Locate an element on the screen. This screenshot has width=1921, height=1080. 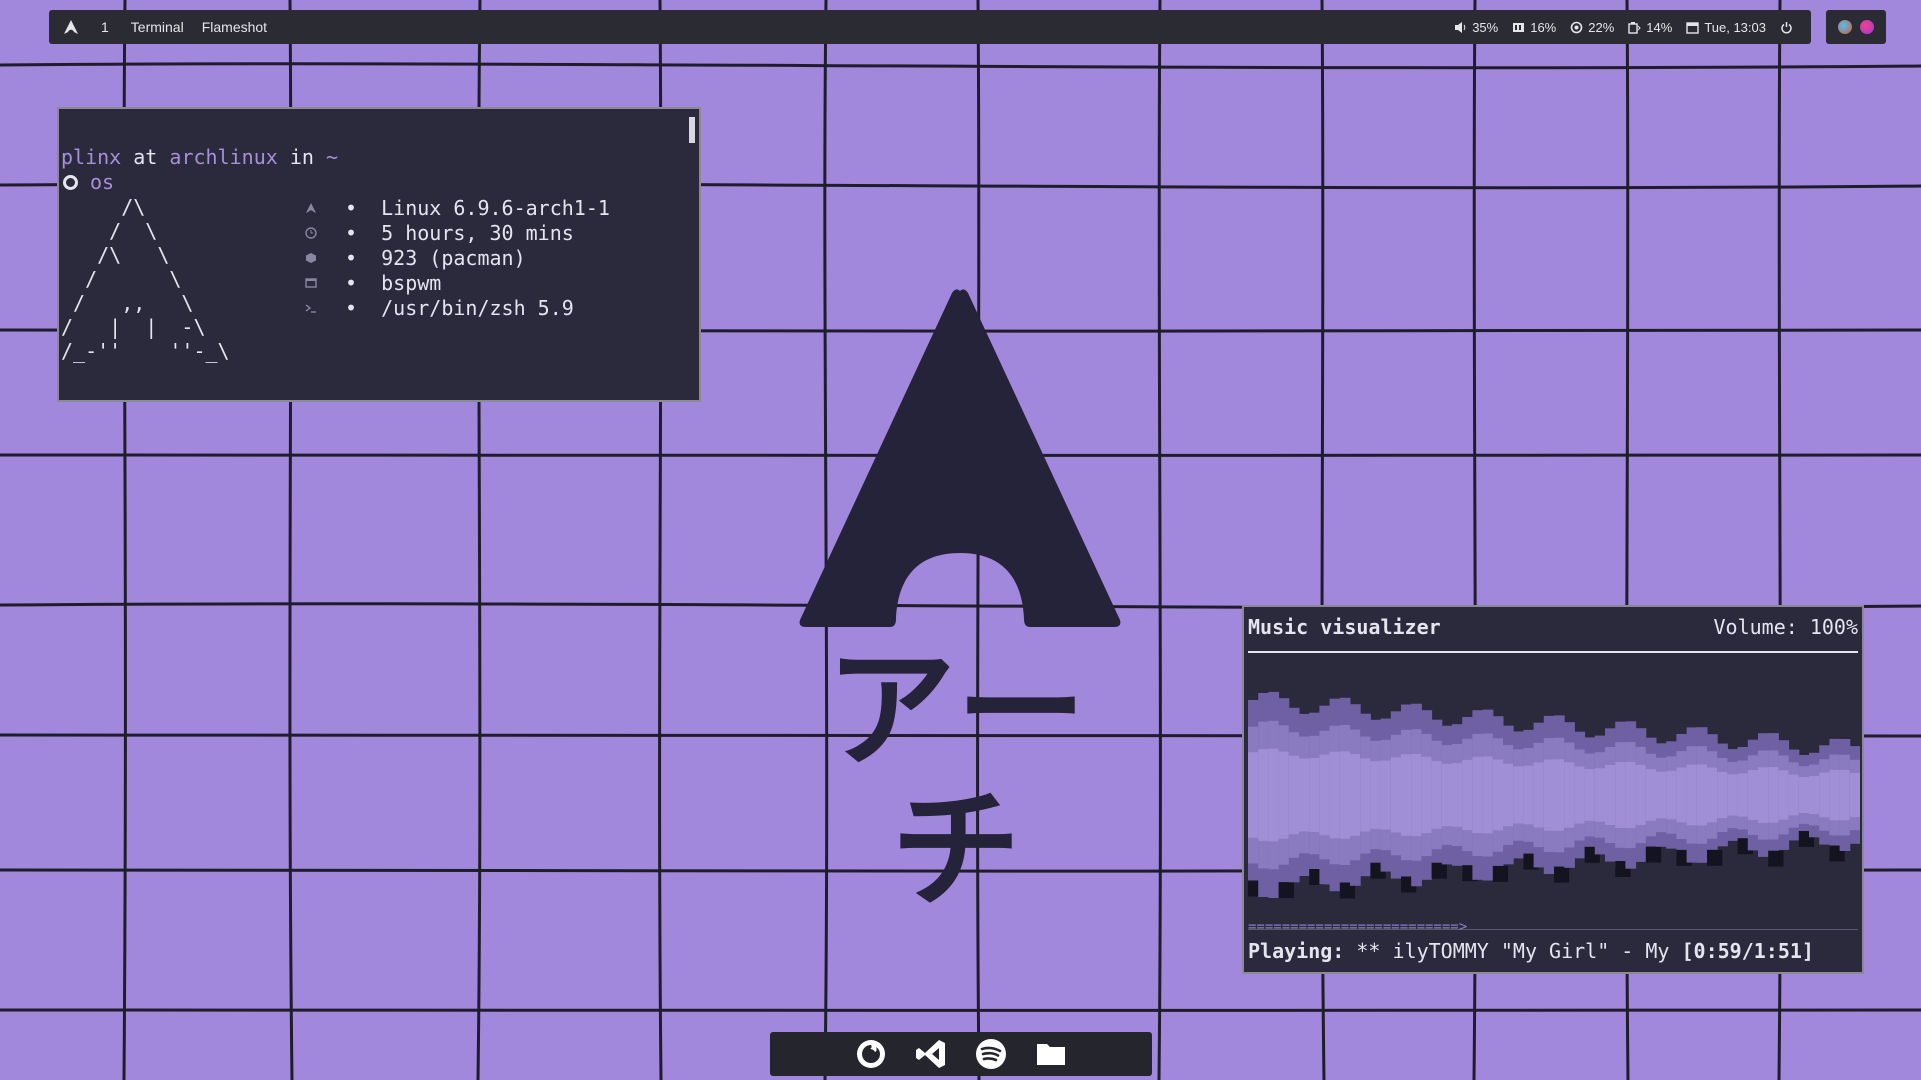
package-icon is located at coordinates (316, 258).